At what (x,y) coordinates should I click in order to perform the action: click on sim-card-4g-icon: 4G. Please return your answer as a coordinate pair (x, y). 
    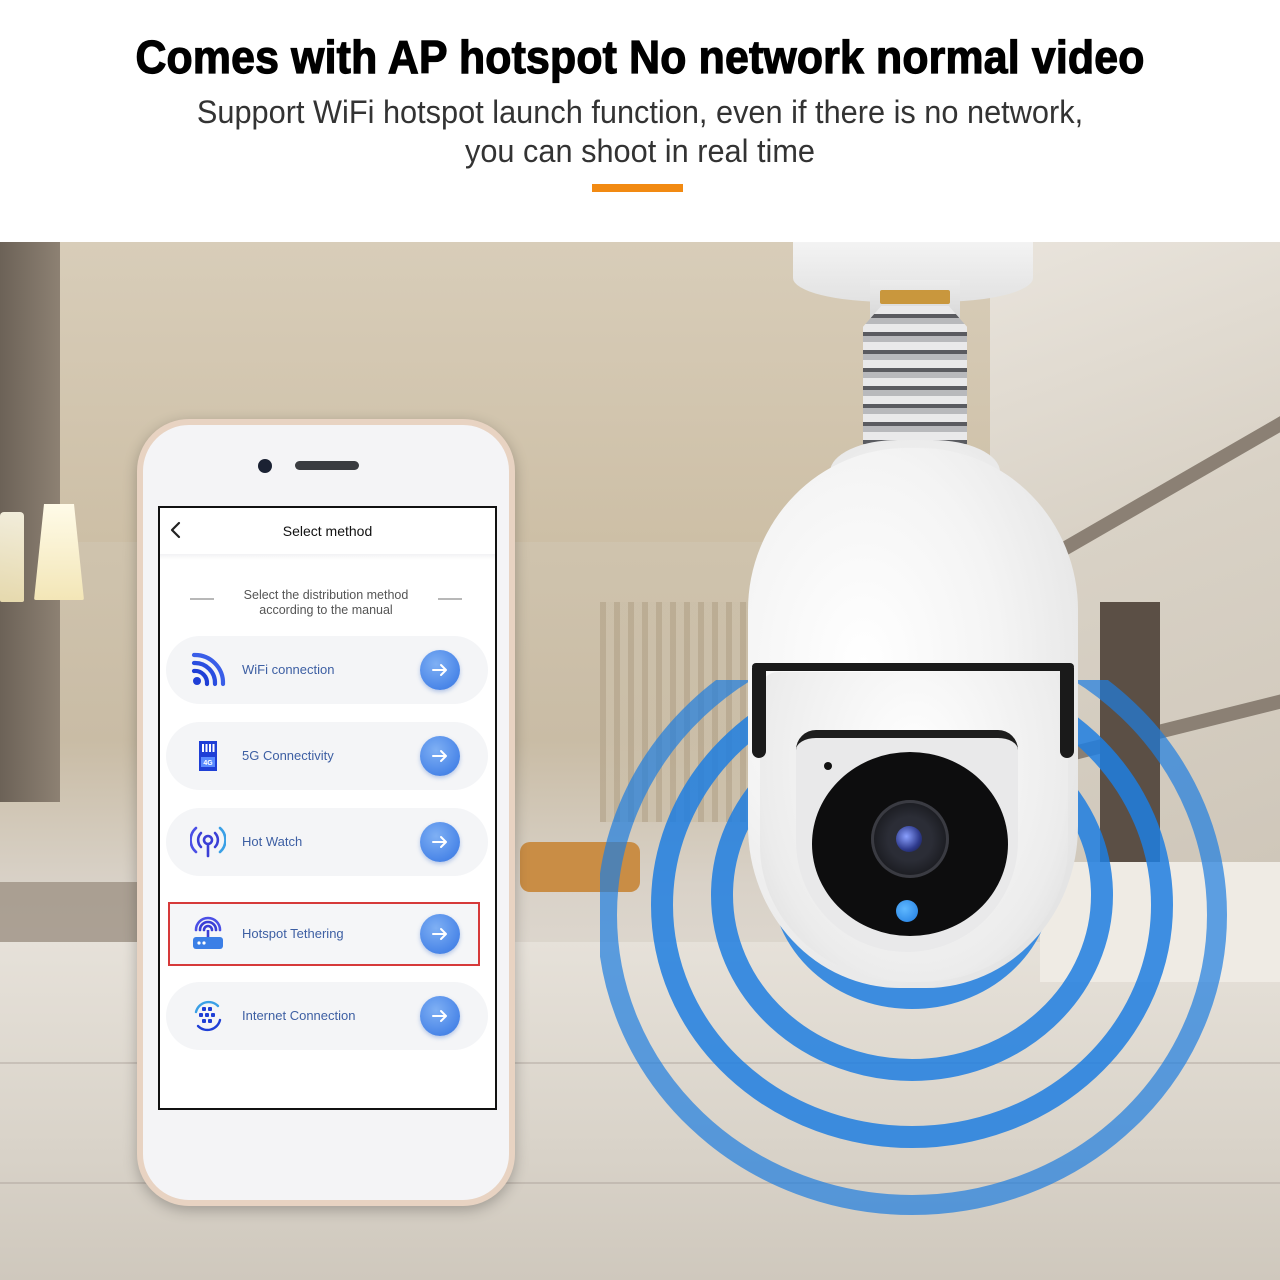
    Looking at the image, I should click on (208, 756).